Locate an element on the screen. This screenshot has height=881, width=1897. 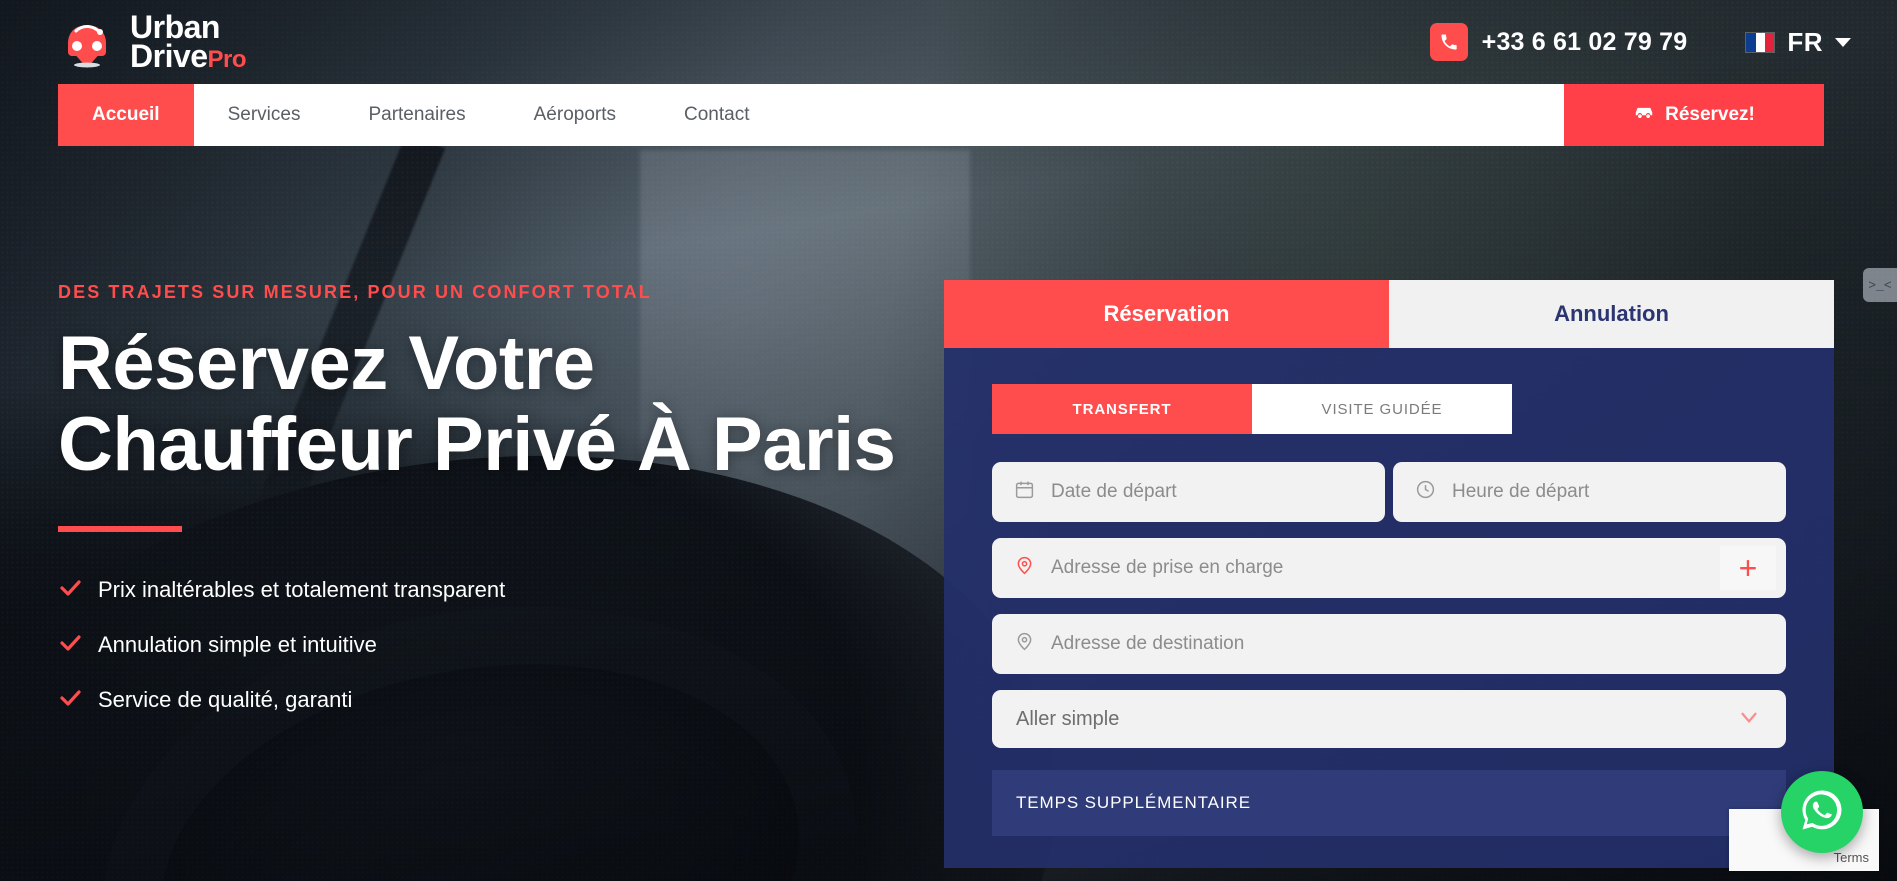
recaptcha-terms-link: Terms is located at coordinates (1851, 857).